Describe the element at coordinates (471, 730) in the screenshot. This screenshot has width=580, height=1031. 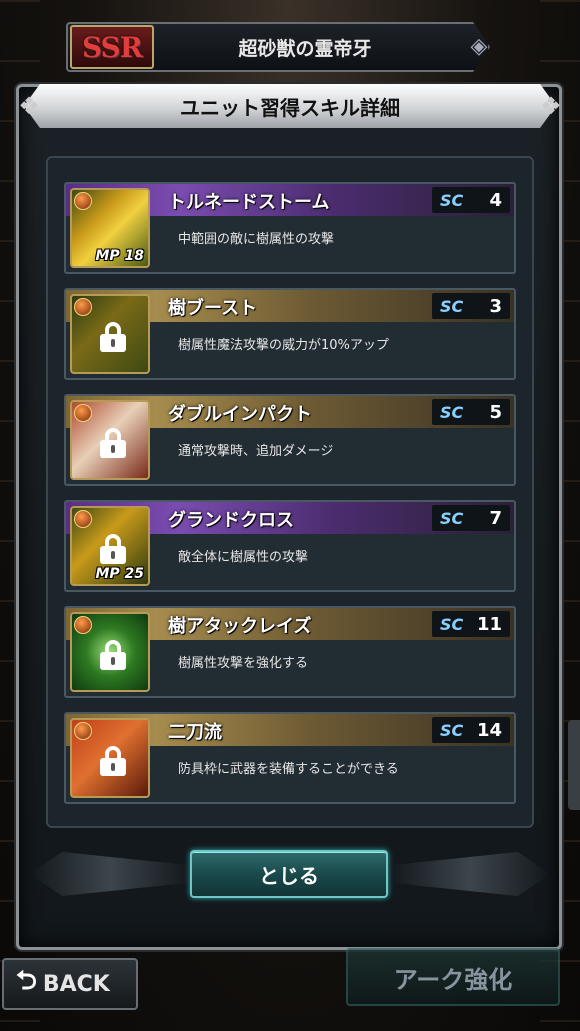
I see `skill-cost-box: SC 14` at that location.